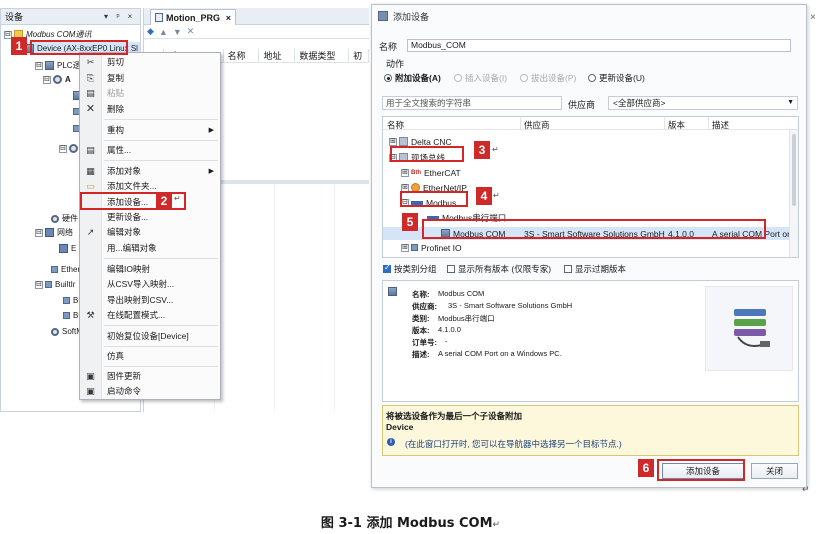  I want to click on tree-item-network: ⊟ 网络, so click(54, 232).